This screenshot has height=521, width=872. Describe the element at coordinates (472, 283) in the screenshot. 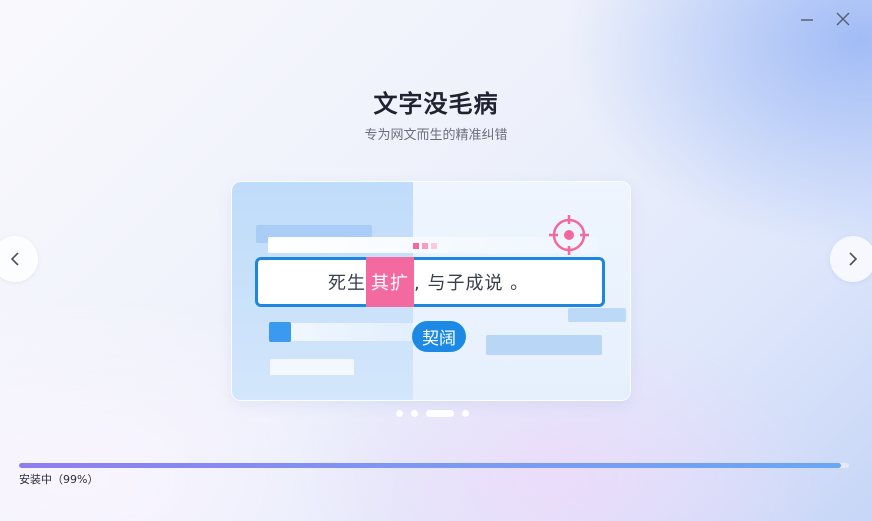

I see `sentence-after: , 与子成说 。` at that location.